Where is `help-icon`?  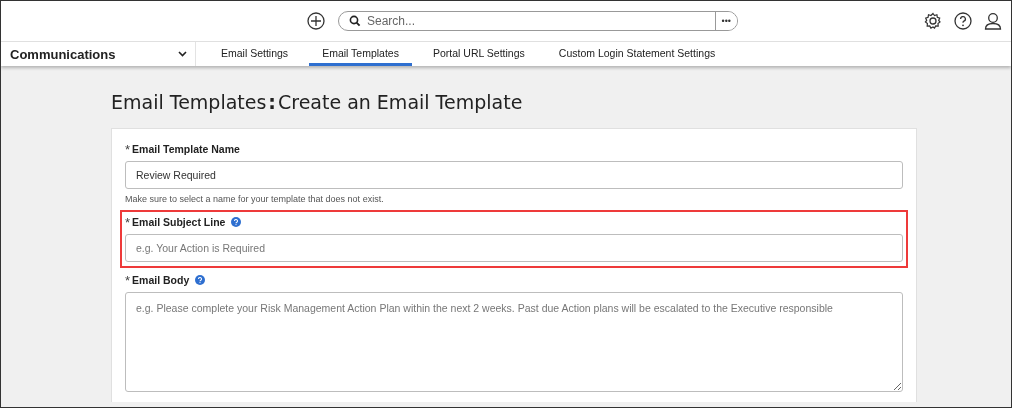
help-icon is located at coordinates (963, 21).